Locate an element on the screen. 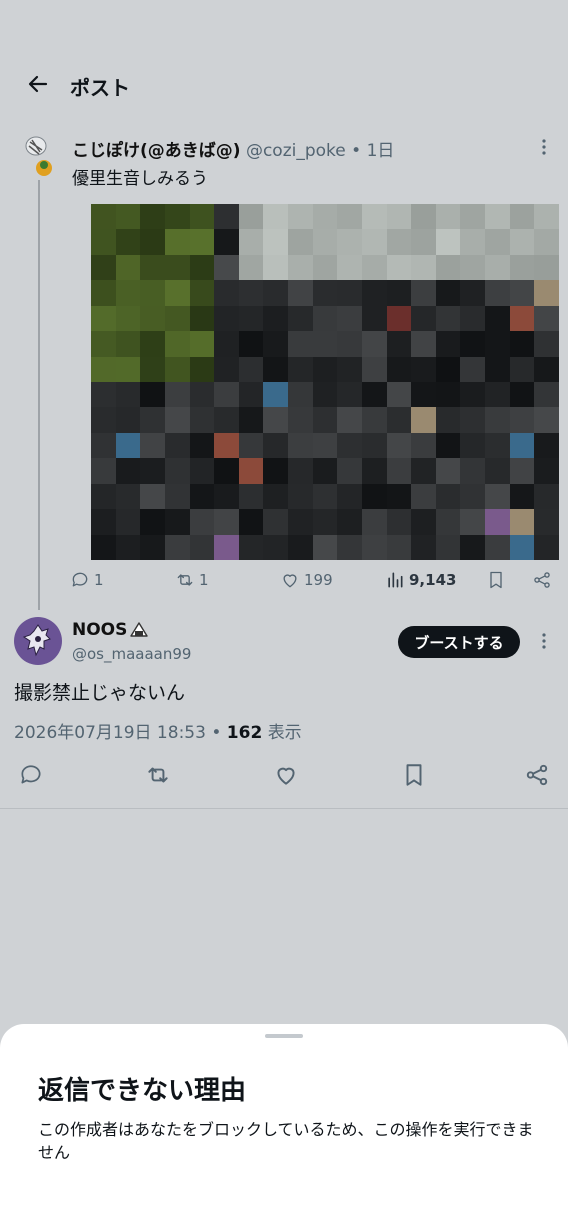  parent-like-button: 199 is located at coordinates (306, 580).